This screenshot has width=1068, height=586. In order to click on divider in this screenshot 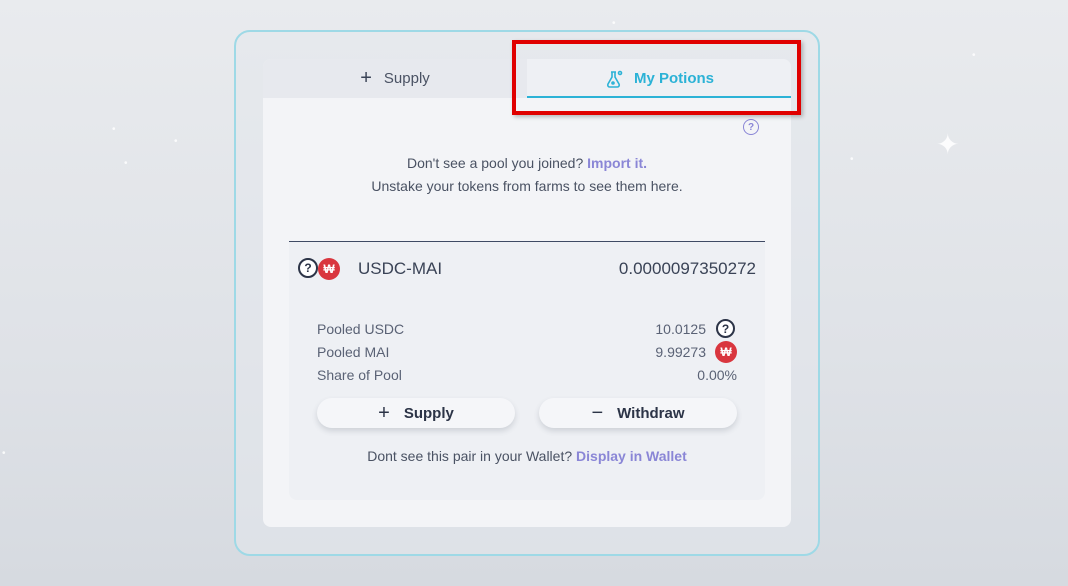, I will do `click(527, 241)`.